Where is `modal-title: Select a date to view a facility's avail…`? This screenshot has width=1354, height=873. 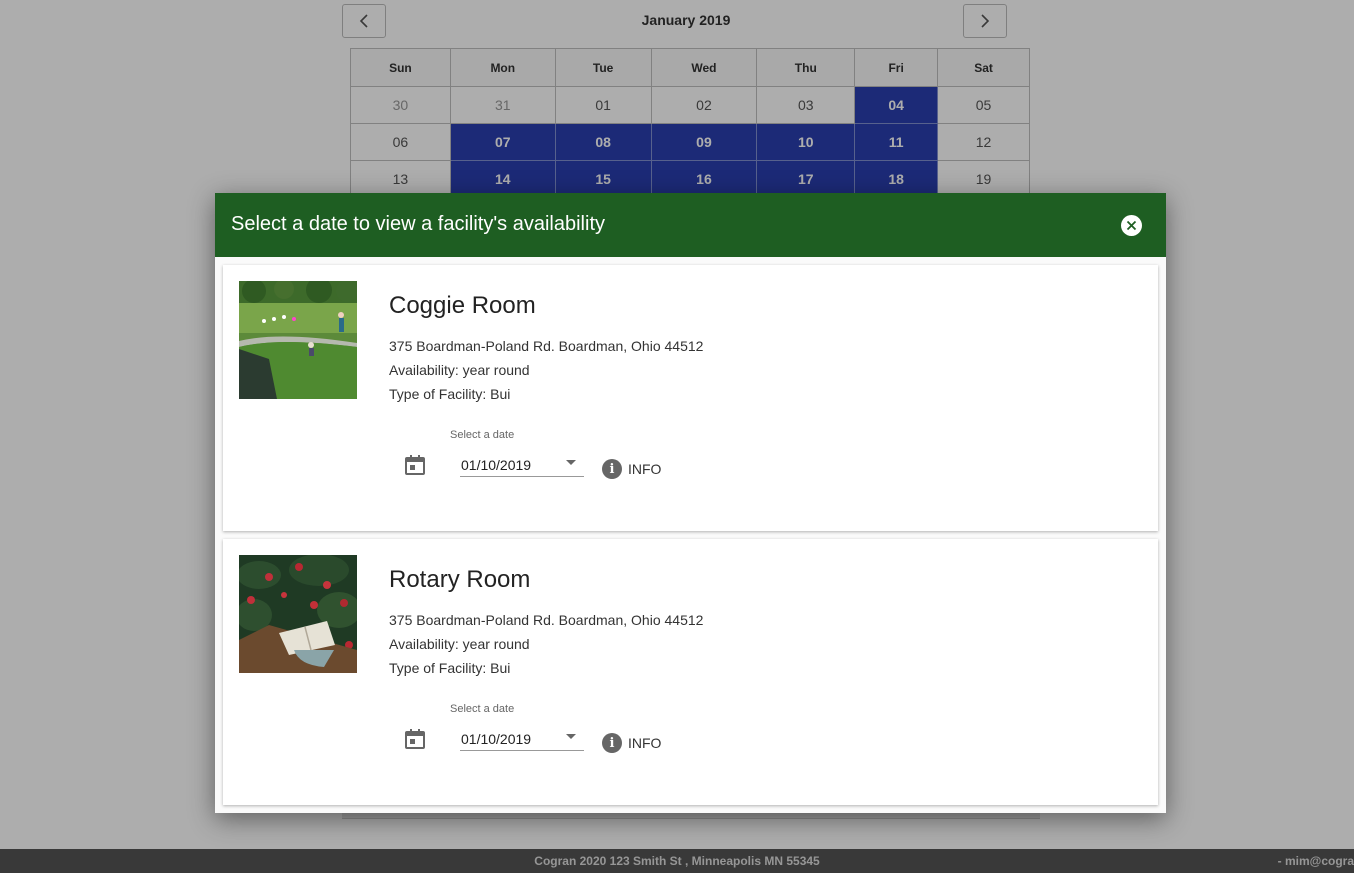
modal-title: Select a date to view a facility's avail… is located at coordinates (418, 224).